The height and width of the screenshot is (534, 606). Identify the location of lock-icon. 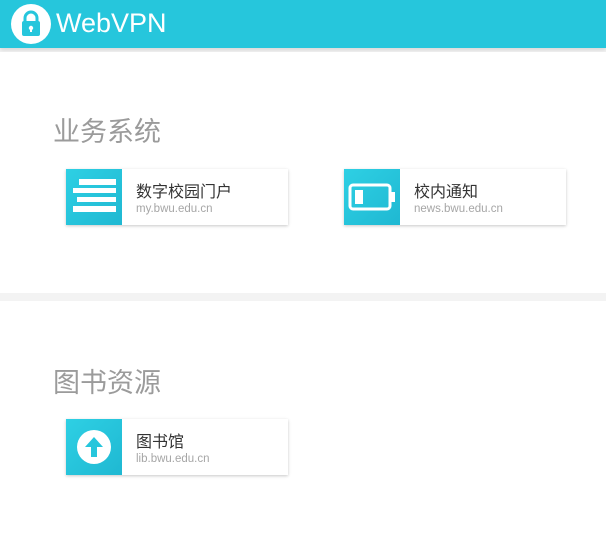
(31, 23).